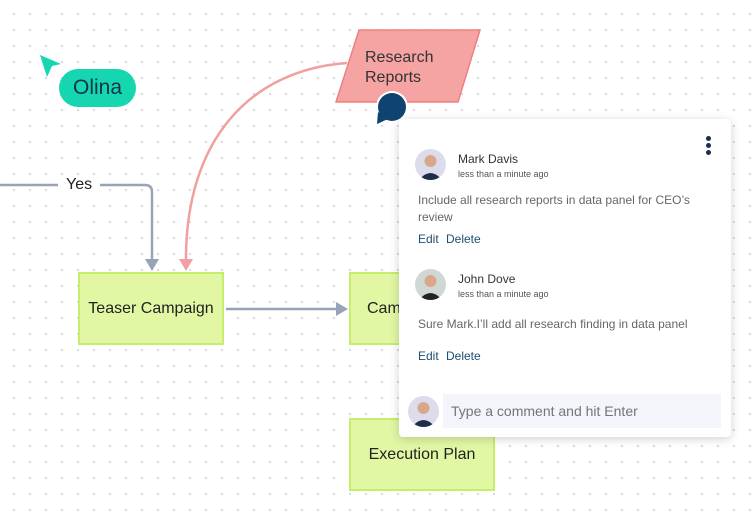 The height and width of the screenshot is (512, 752). I want to click on cursor-icon, so click(50, 66).